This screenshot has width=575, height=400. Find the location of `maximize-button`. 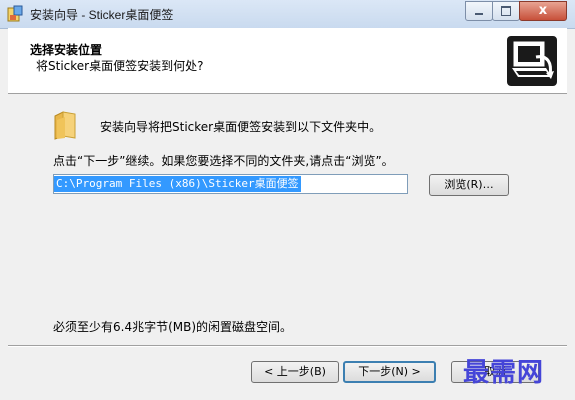

maximize-button is located at coordinates (506, 11).